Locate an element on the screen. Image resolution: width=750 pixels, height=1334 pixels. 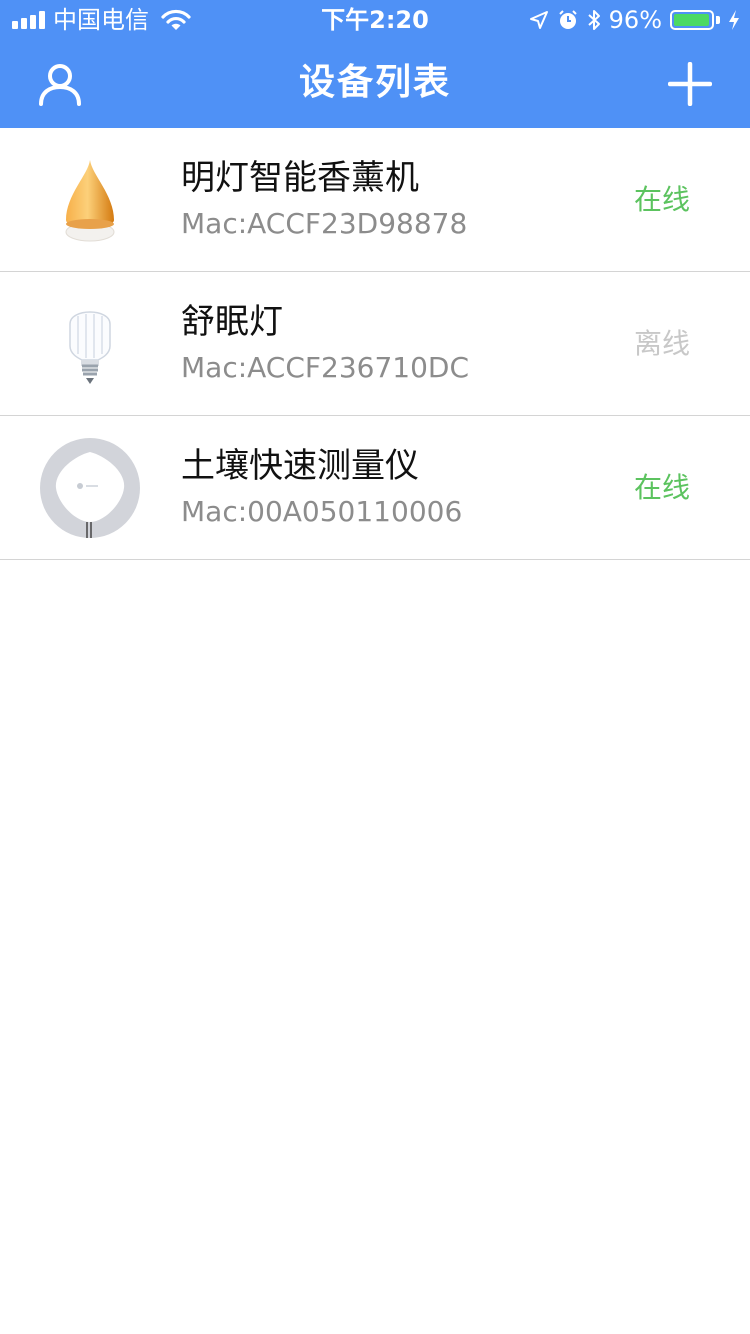
alarm-icon is located at coordinates (567, 19).